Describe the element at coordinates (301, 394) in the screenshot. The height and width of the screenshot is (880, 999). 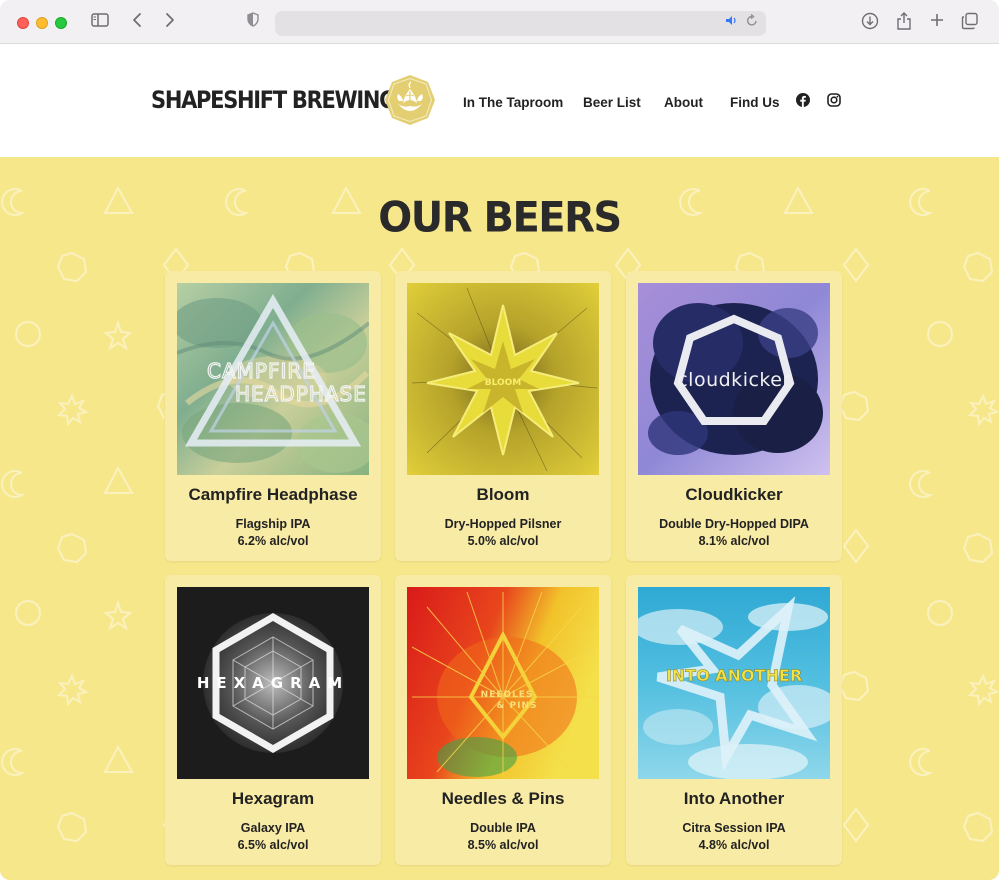
I see `art-text-headphase: HEADPHASE` at that location.